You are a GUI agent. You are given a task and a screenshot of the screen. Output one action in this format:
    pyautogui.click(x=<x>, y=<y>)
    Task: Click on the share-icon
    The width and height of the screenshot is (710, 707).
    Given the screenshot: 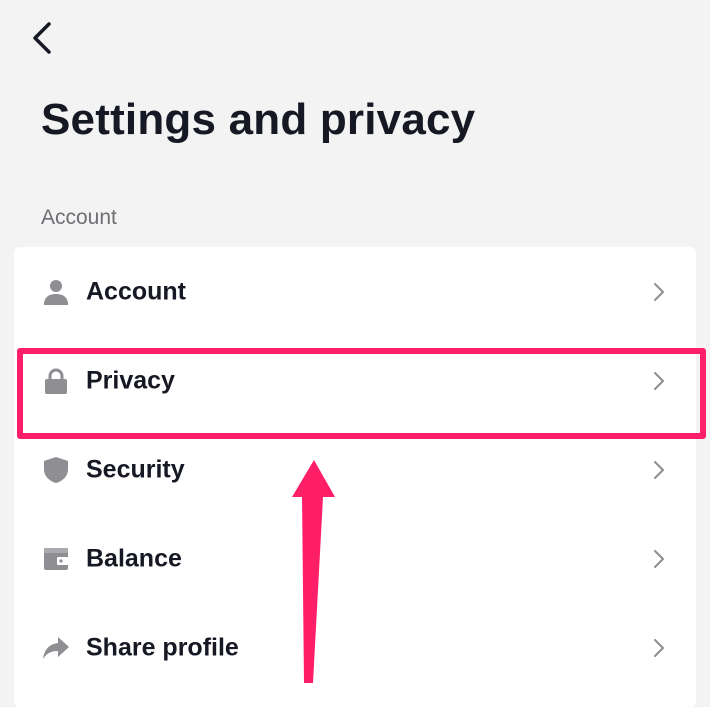 What is the action you would take?
    pyautogui.click(x=56, y=648)
    